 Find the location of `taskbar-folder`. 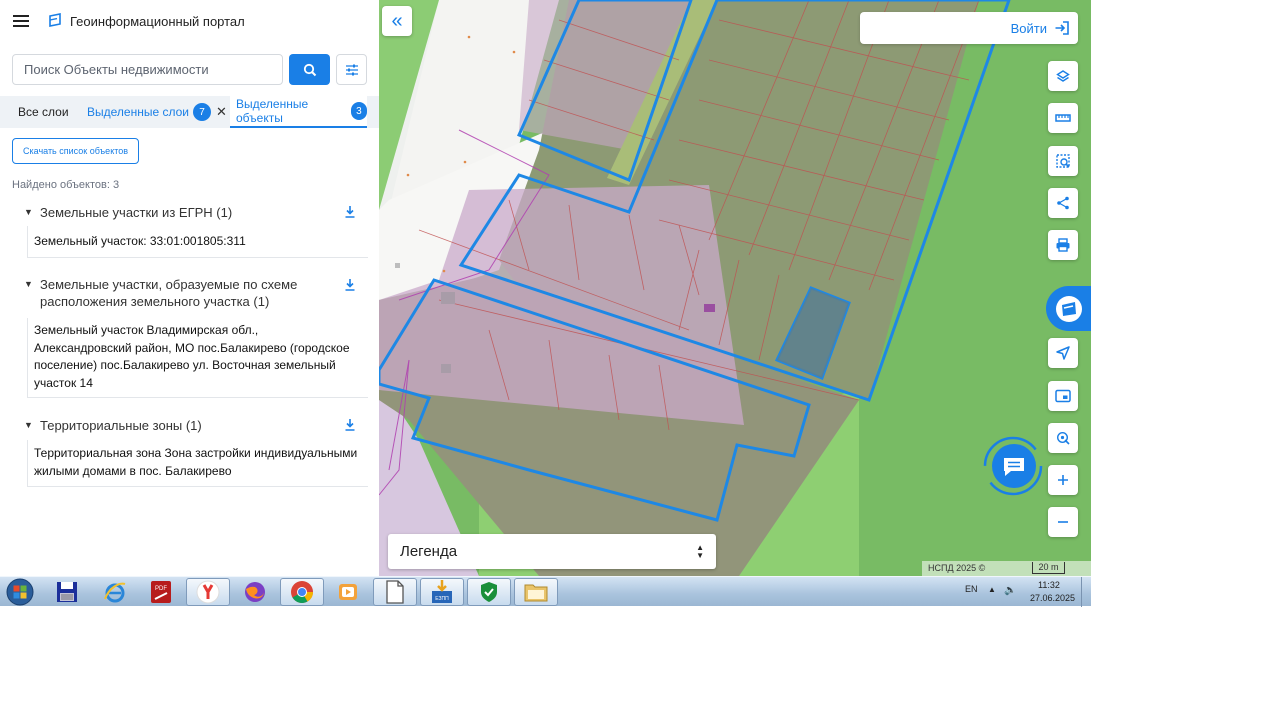

taskbar-folder is located at coordinates (536, 592).